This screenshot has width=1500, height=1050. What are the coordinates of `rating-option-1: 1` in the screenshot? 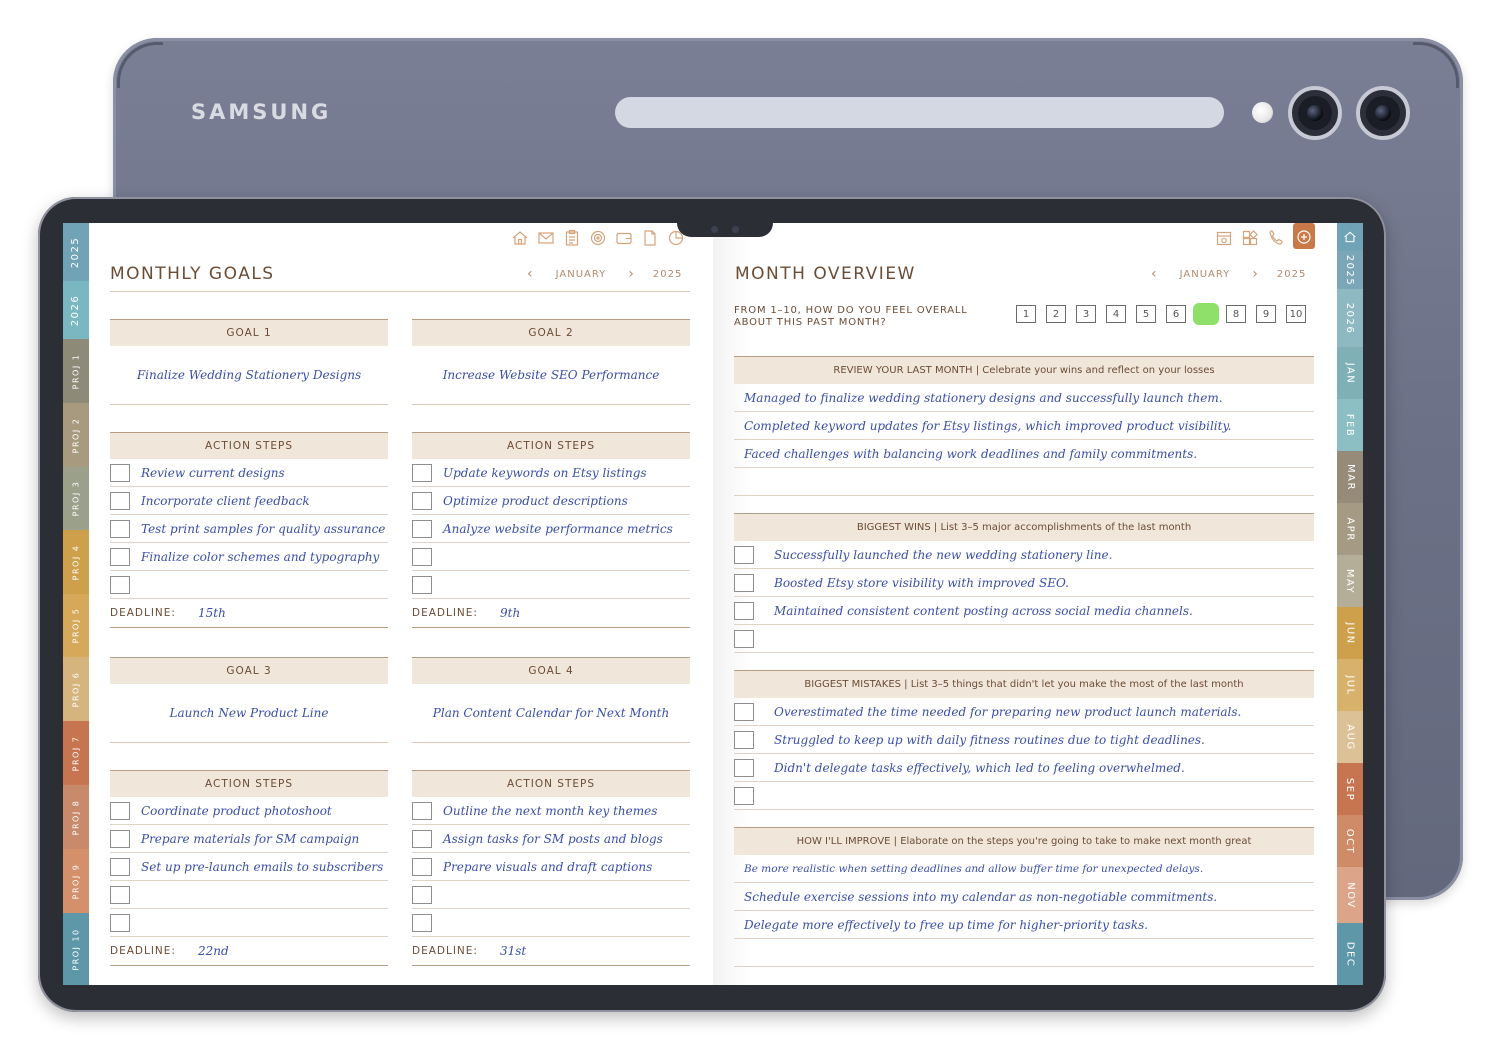 It's located at (1026, 314).